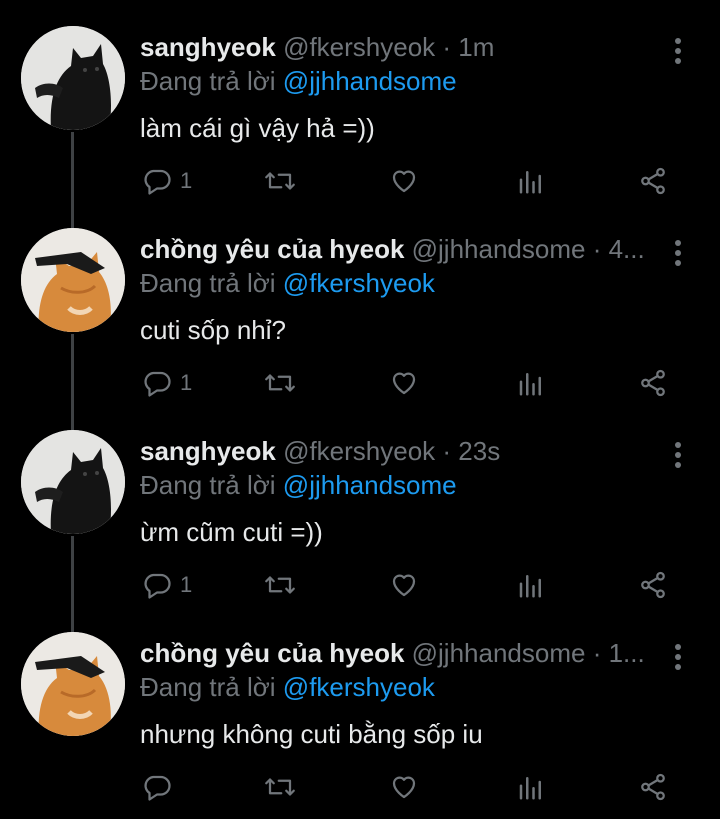 The width and height of the screenshot is (720, 819). I want to click on handle-time: @fkershyeok · 1m, so click(389, 47).